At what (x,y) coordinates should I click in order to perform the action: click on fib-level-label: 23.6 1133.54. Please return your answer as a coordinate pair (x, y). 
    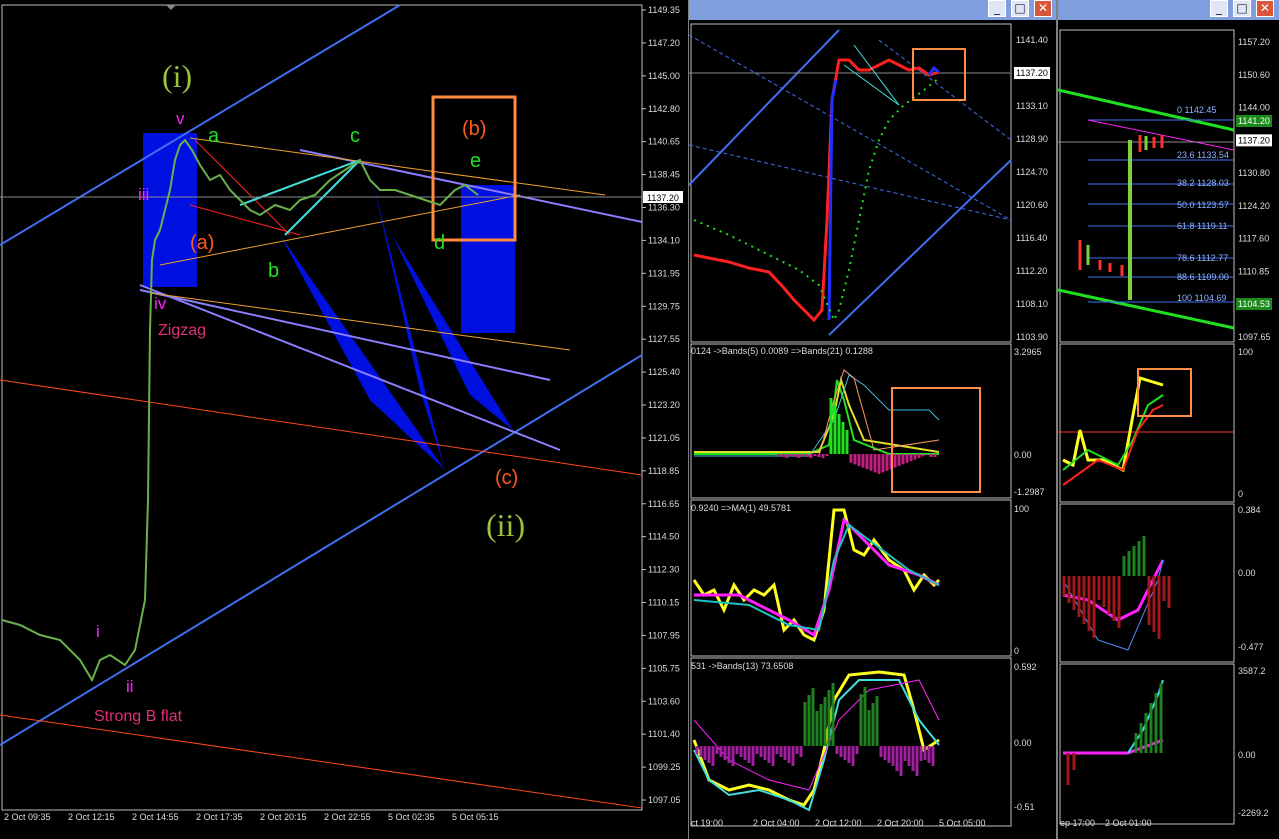
    Looking at the image, I should click on (1203, 155).